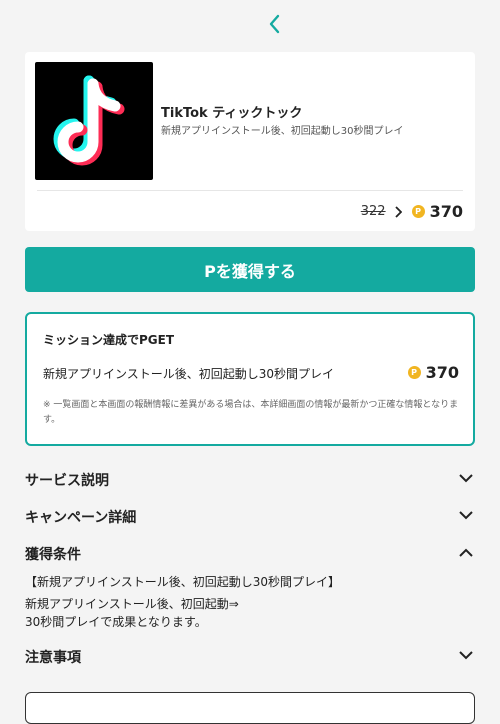  Describe the element at coordinates (373, 211) in the screenshot. I see `old-price: 322` at that location.